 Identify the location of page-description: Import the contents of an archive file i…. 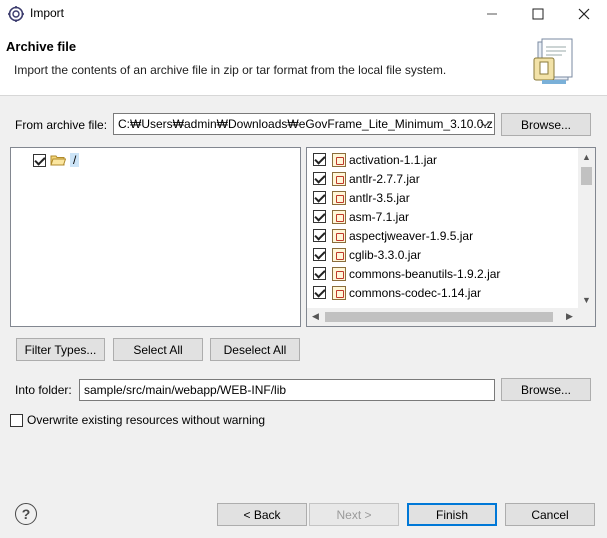
(230, 70).